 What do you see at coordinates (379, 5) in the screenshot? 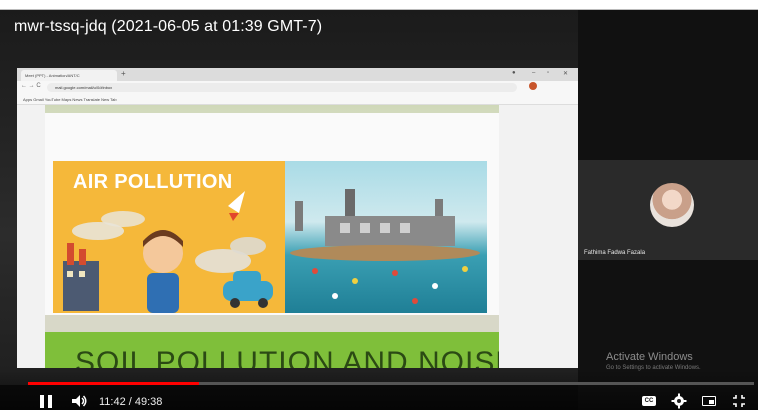
I see `top-border` at bounding box center [379, 5].